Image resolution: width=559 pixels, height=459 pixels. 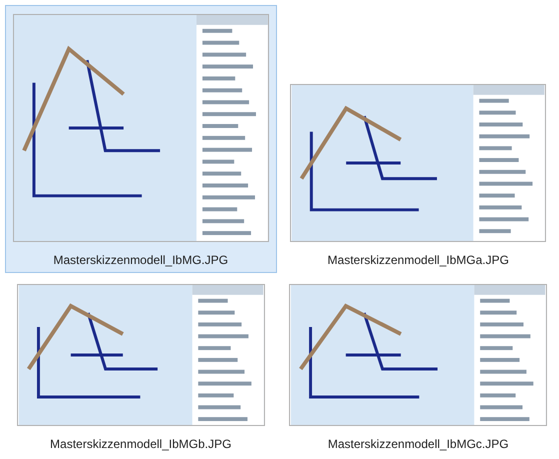 What do you see at coordinates (141, 444) in the screenshot?
I see `file-name: Masterskizzenmodell_IbMGb.JPG` at bounding box center [141, 444].